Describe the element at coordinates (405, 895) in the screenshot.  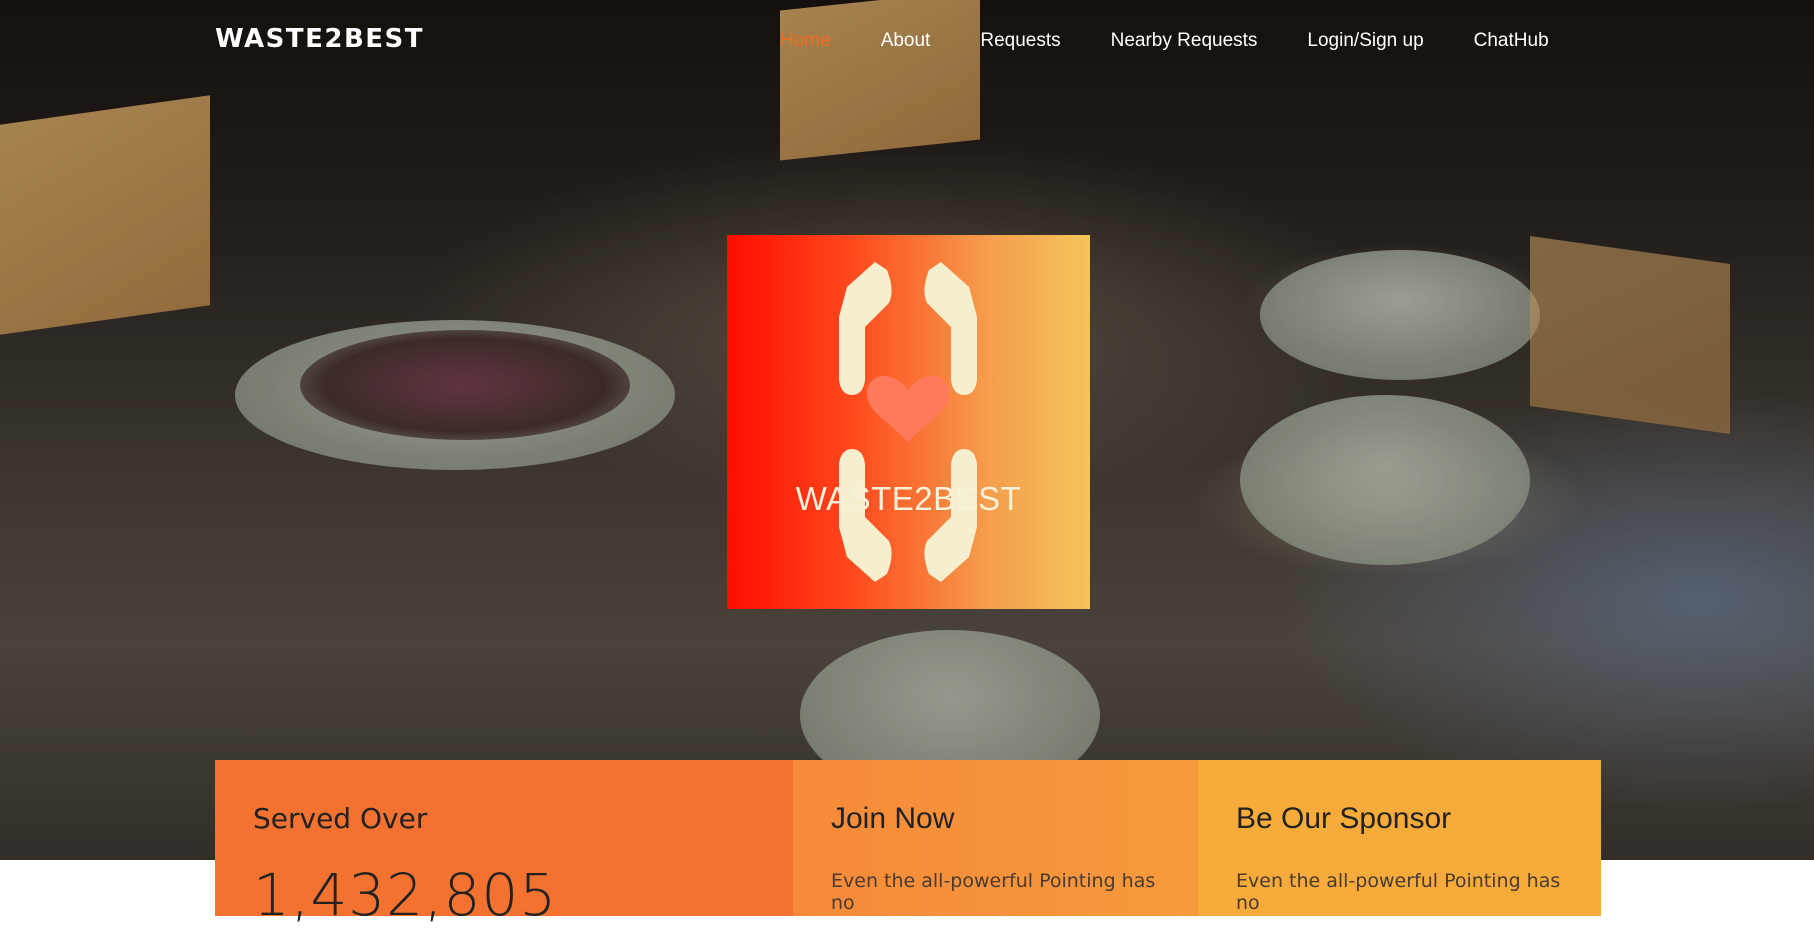
I see `served-count: 1,432,805` at that location.